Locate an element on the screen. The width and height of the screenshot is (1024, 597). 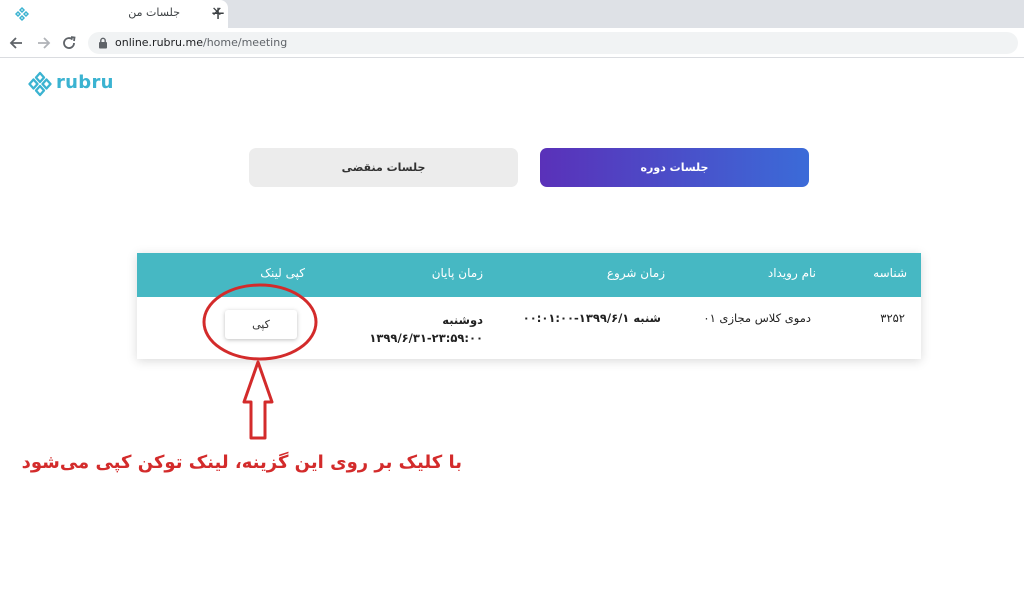
column-header-end-time: زمان پایان is located at coordinates (457, 273).